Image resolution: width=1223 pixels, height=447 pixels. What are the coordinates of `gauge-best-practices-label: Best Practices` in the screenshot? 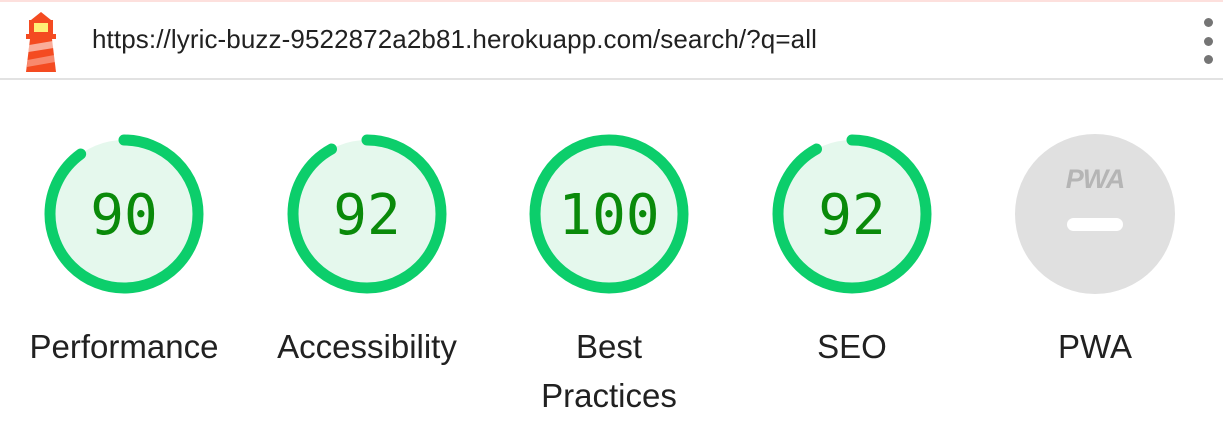 It's located at (609, 371).